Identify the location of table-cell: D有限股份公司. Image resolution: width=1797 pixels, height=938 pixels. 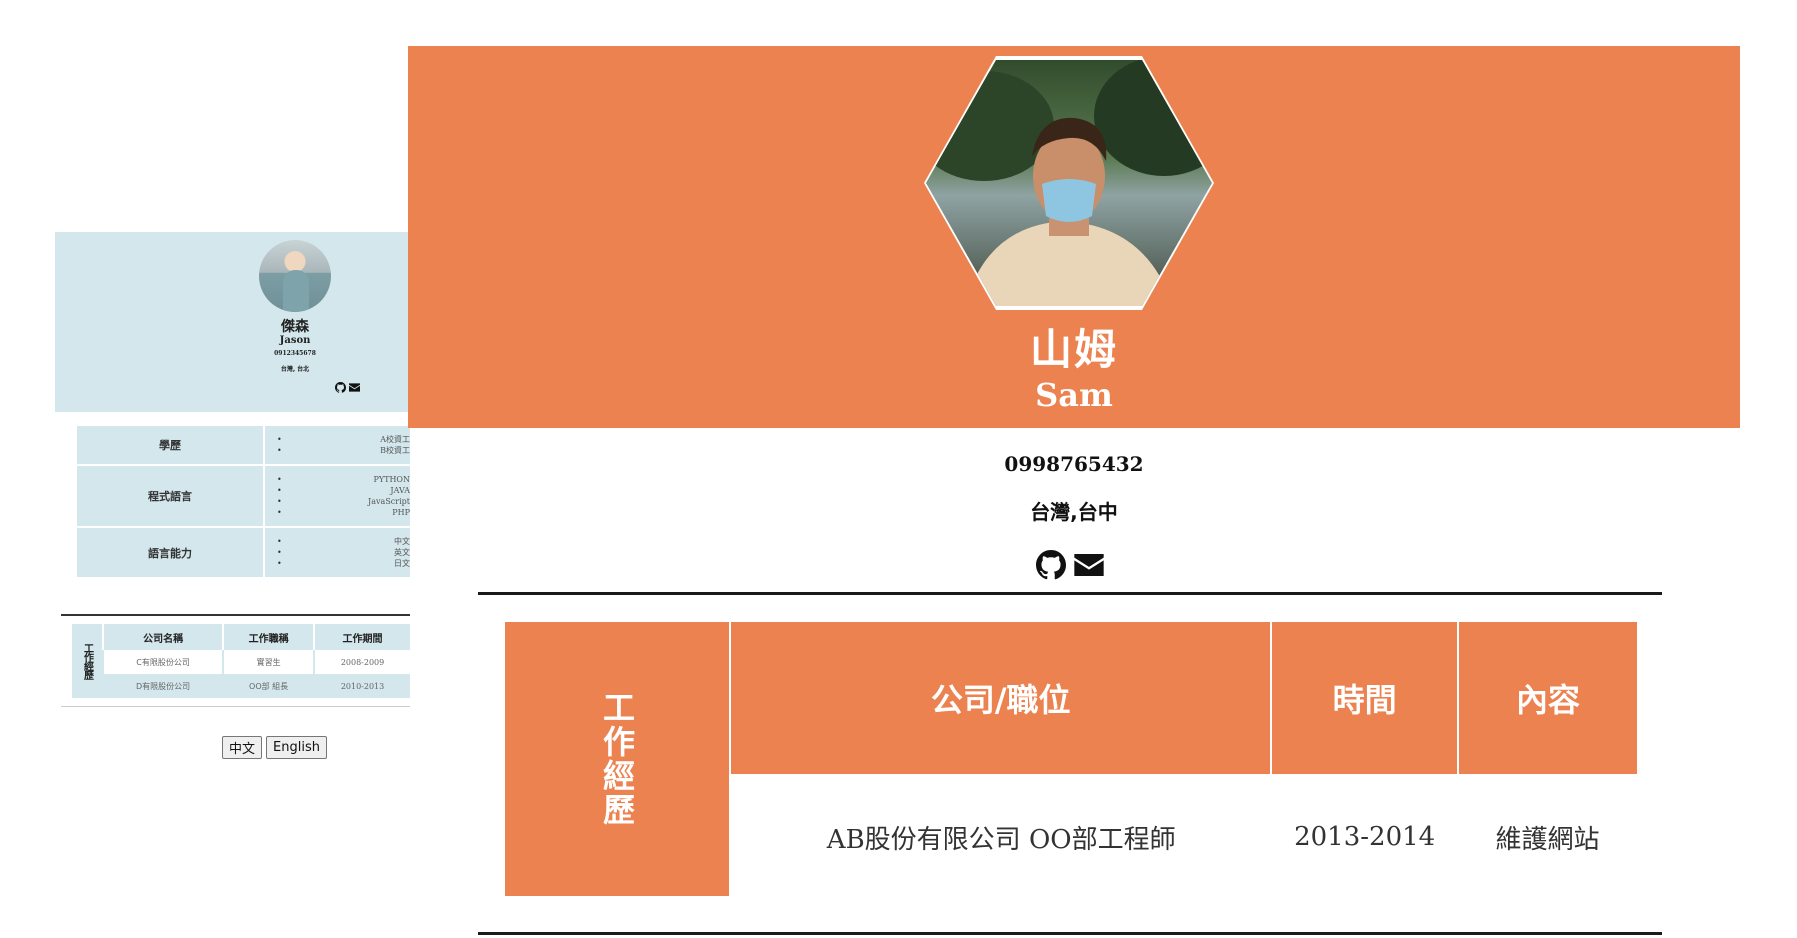
(162, 686).